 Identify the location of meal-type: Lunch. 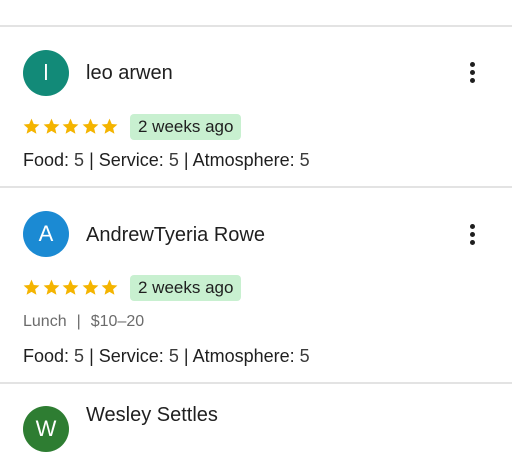
(45, 321).